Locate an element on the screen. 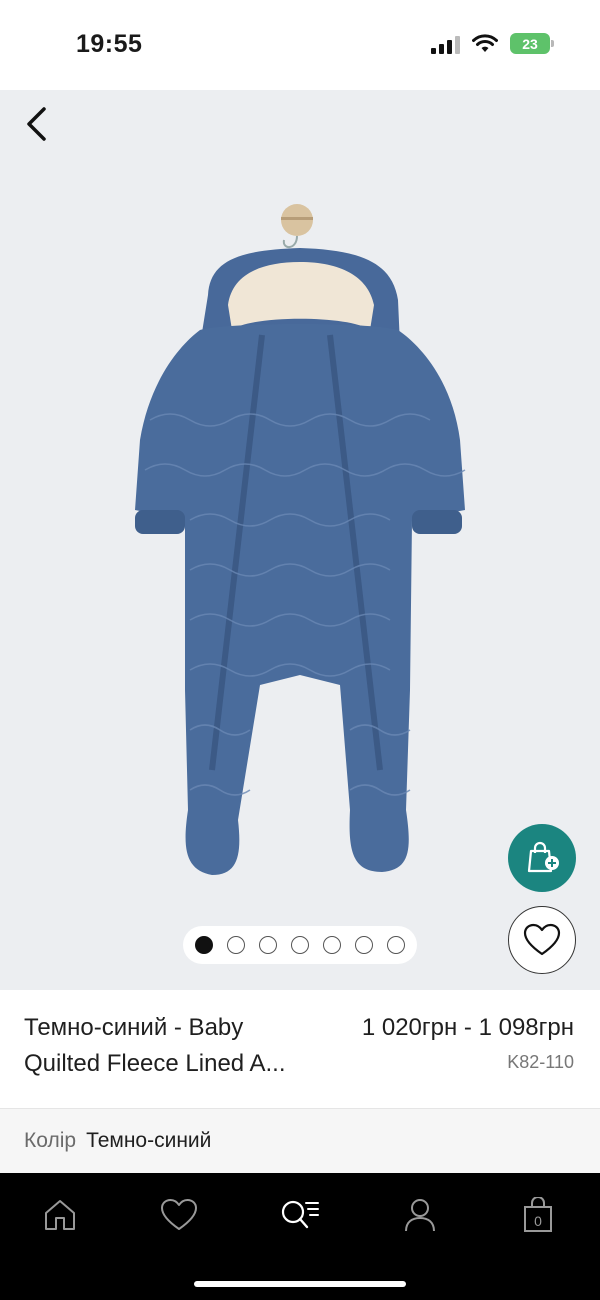 The image size is (600, 1300). gallery-pagination is located at coordinates (300, 945).